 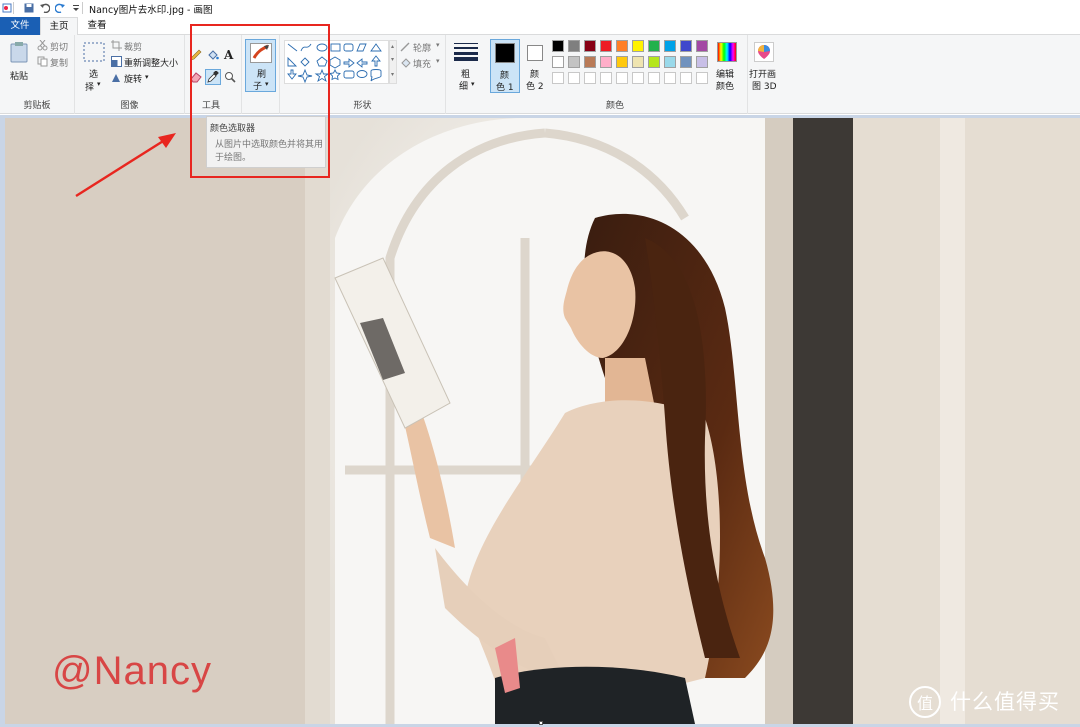 What do you see at coordinates (466, 65) in the screenshot?
I see `size-button: 粗 细 ▾` at bounding box center [466, 65].